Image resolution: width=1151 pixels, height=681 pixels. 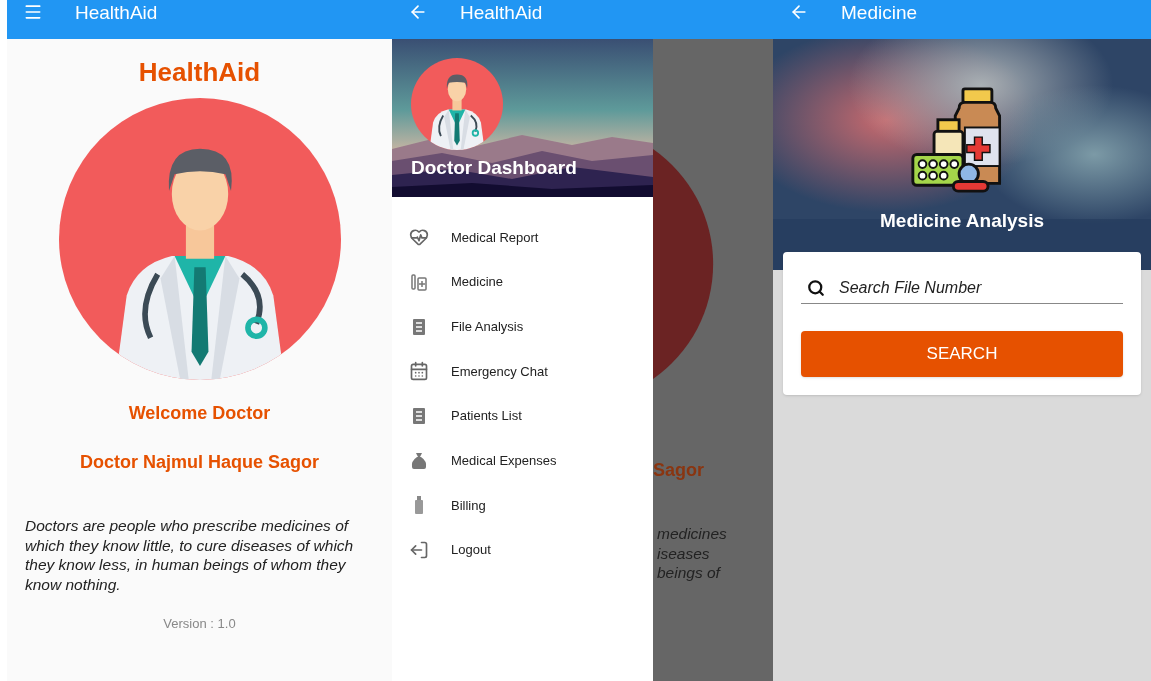 I want to click on drawer-item: Logout, so click(x=522, y=550).